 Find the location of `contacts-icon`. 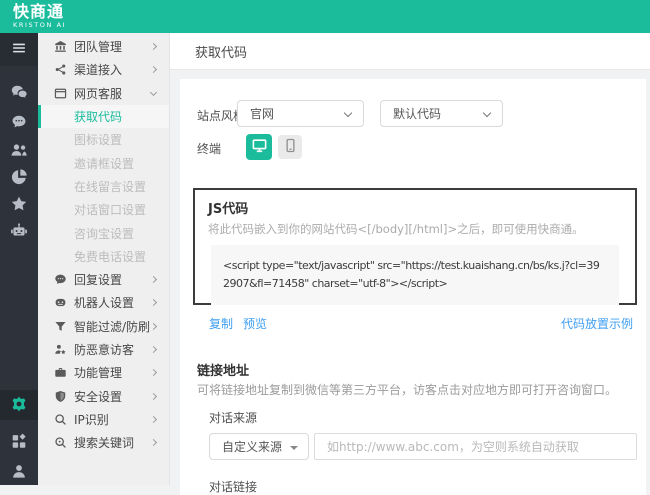

contacts-icon is located at coordinates (19, 151).